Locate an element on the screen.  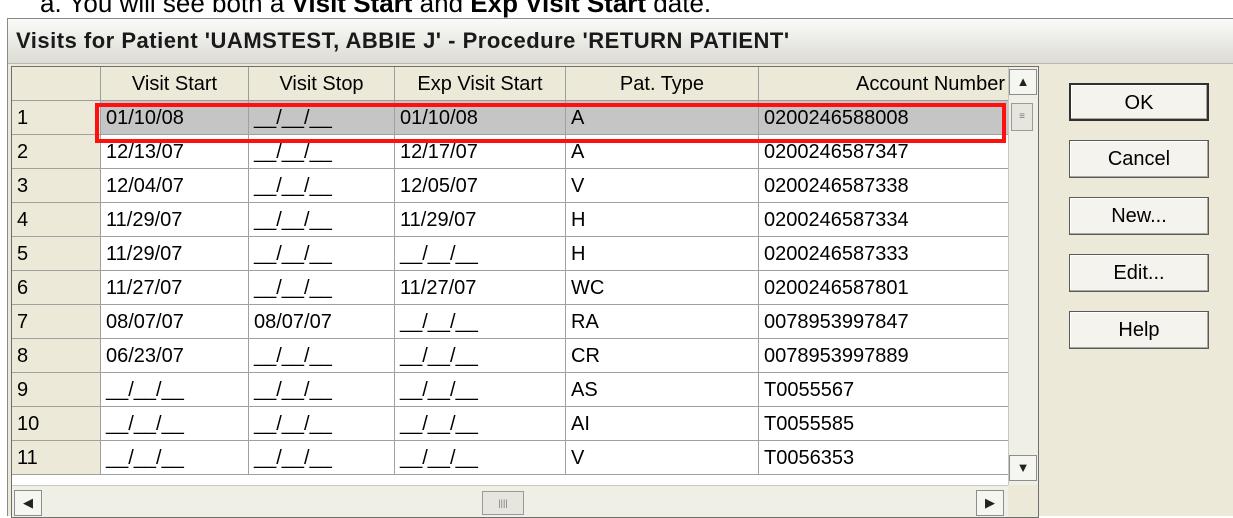
cell-visit-start: 12/13/07 is located at coordinates (175, 152).